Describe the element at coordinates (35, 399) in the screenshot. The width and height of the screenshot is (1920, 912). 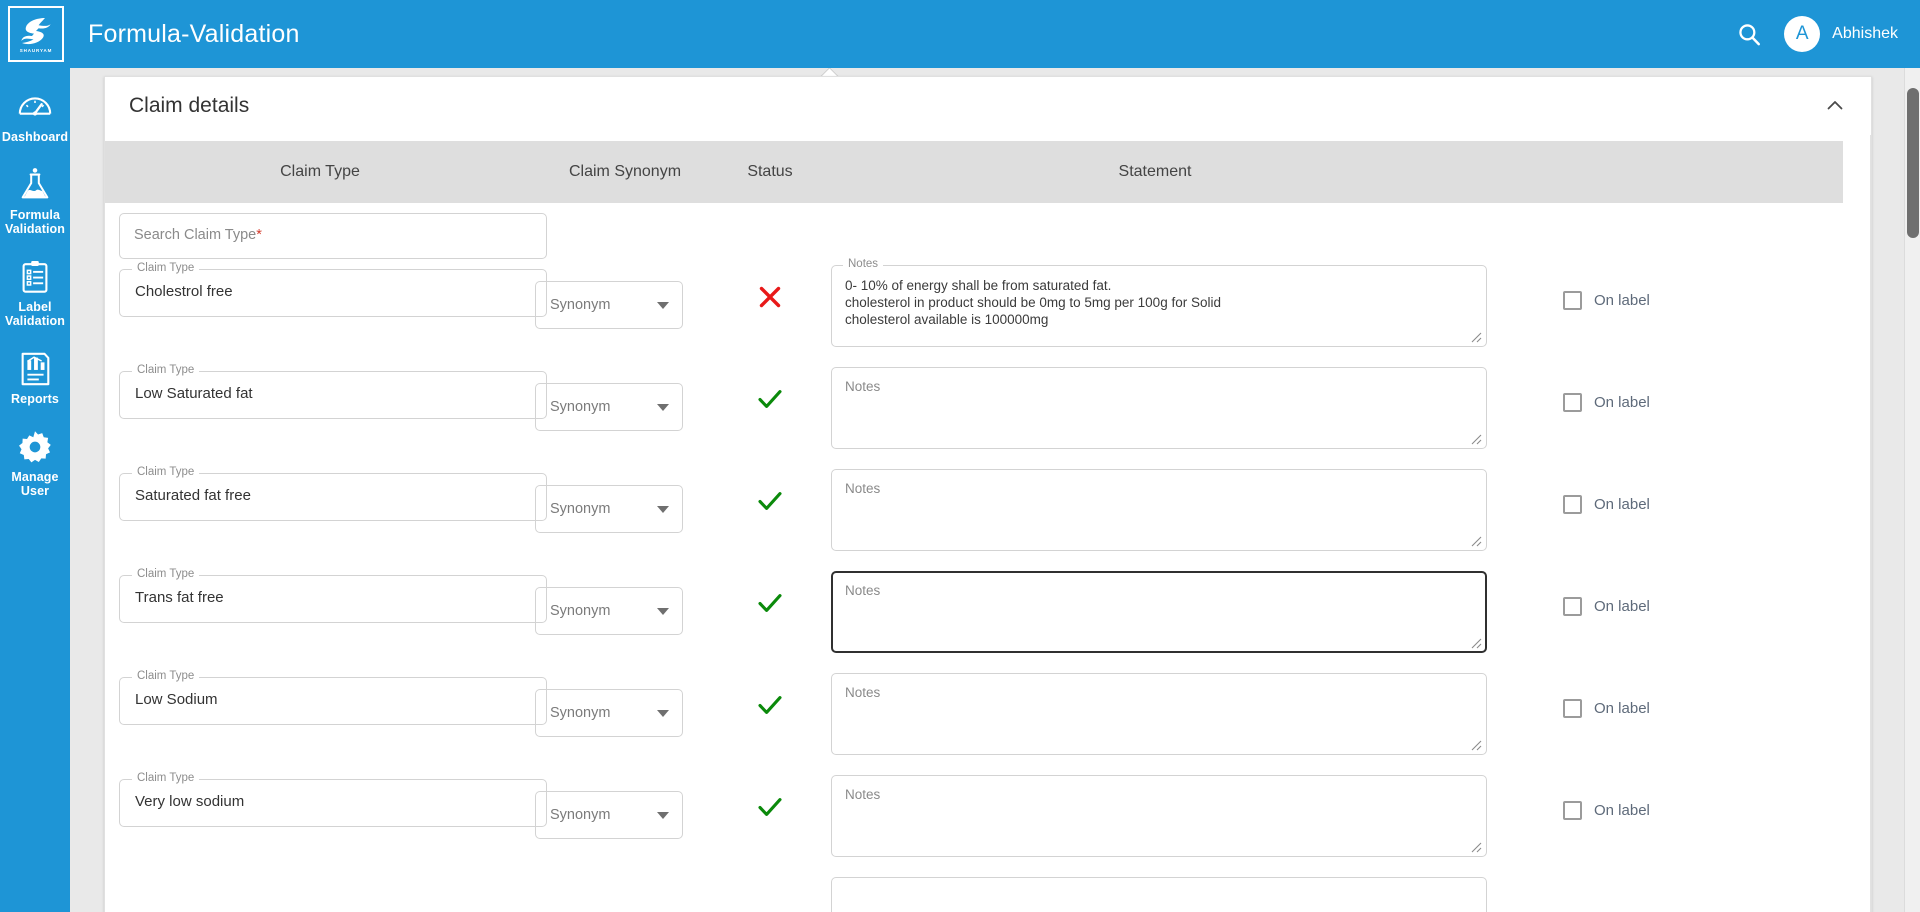
I see `sidebar-item-label: Reports` at that location.